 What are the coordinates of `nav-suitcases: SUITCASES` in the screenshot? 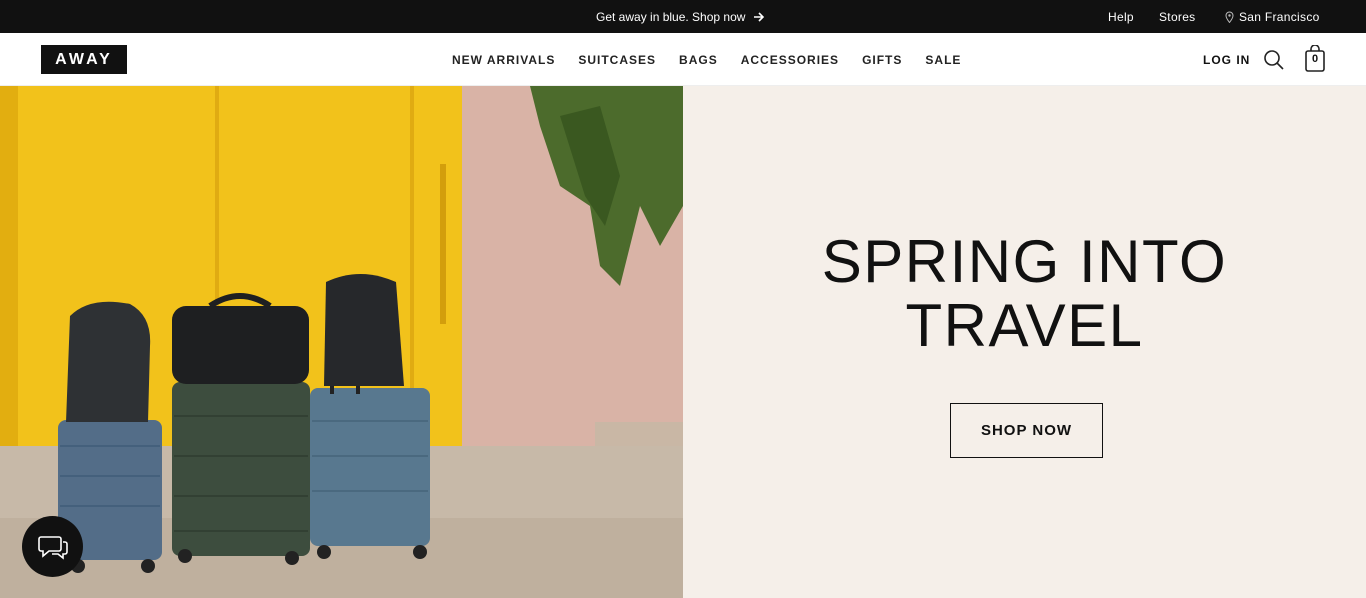 It's located at (617, 60).